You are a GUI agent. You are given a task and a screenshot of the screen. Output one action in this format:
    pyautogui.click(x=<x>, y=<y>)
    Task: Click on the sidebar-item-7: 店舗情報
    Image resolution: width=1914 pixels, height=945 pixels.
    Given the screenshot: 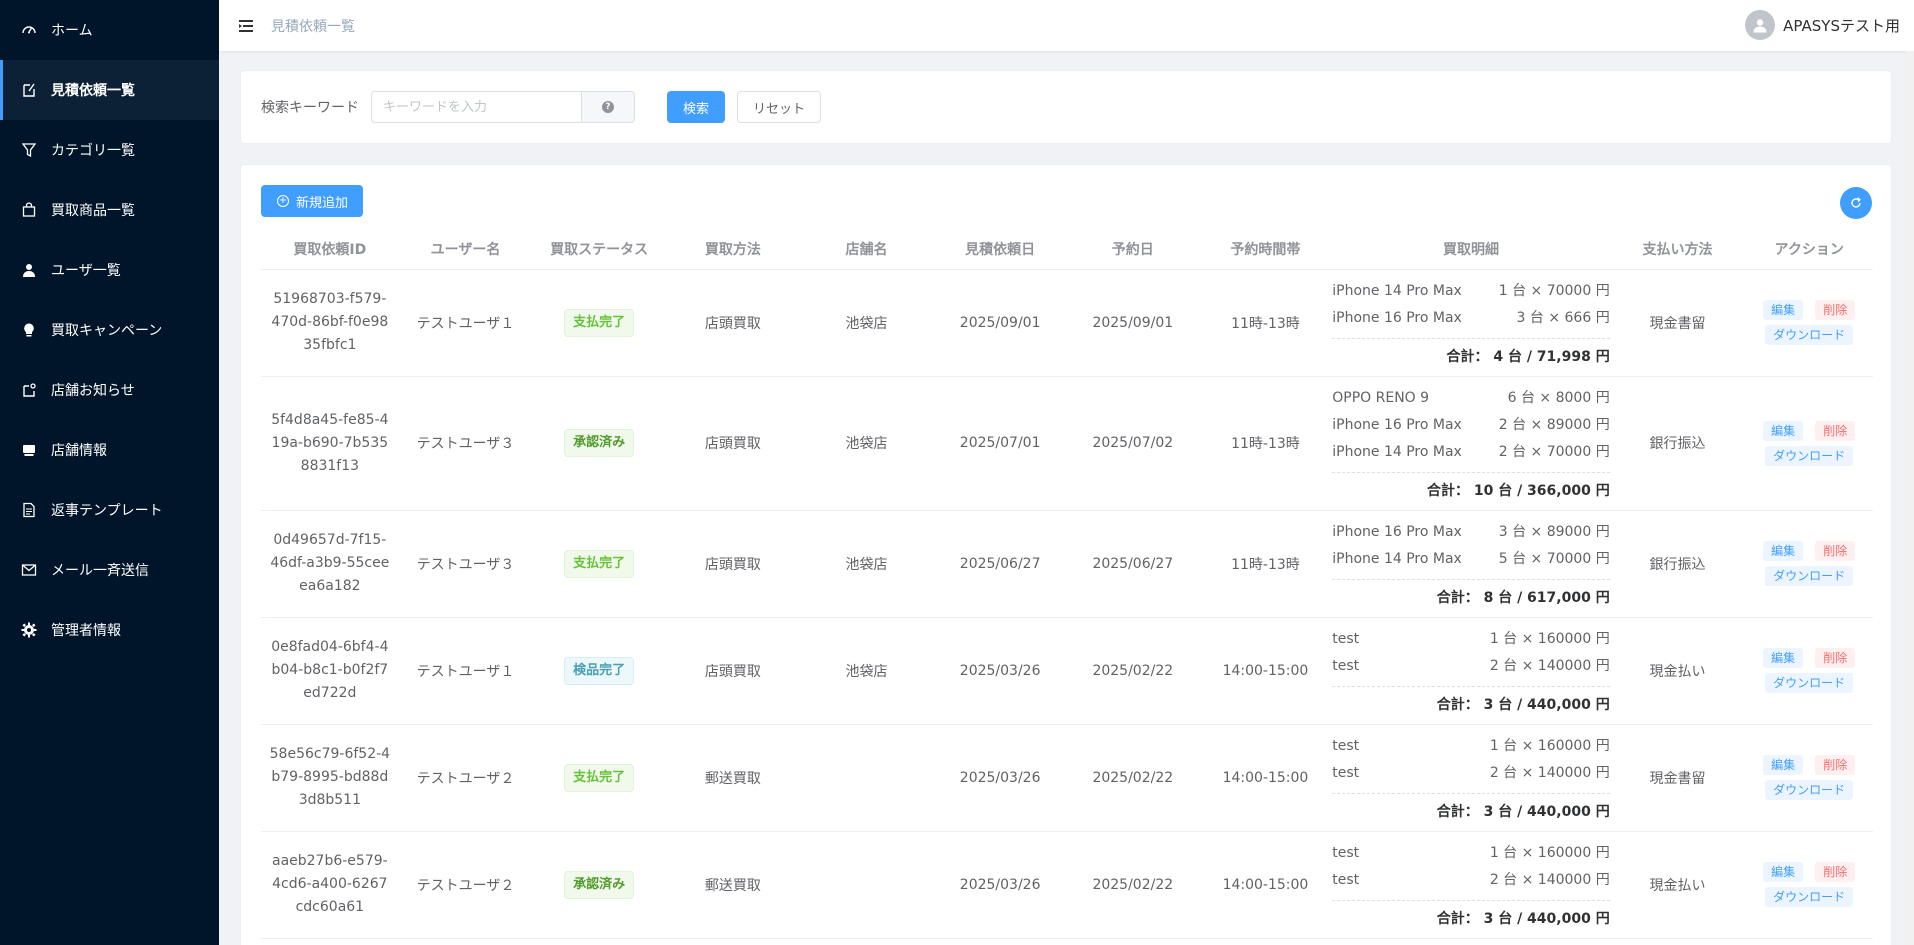 What is the action you would take?
    pyautogui.click(x=109, y=450)
    